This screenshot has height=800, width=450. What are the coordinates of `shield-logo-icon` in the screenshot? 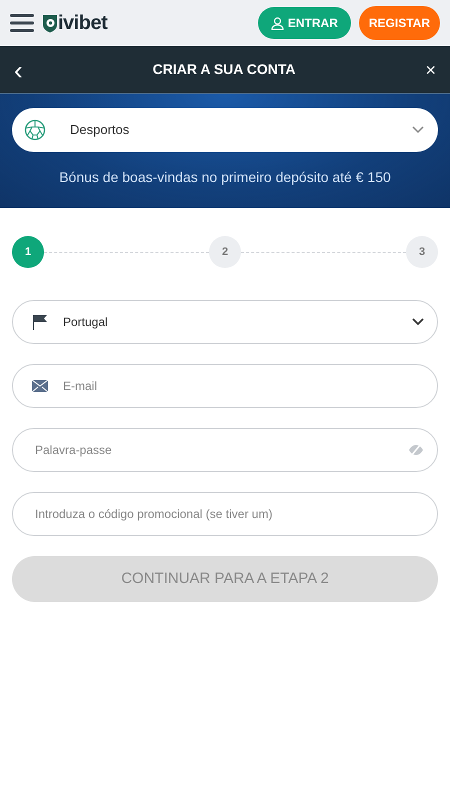 It's located at (50, 23).